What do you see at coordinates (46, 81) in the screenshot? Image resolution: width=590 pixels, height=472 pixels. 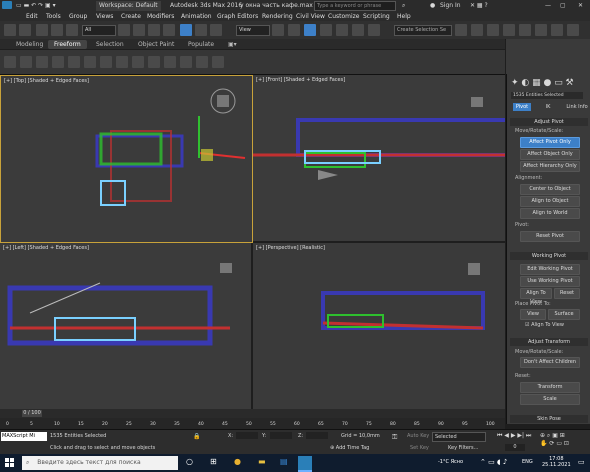 I see `viewport-top-label: [+] [Top] [Shaded + Edged Faces]` at bounding box center [46, 81].